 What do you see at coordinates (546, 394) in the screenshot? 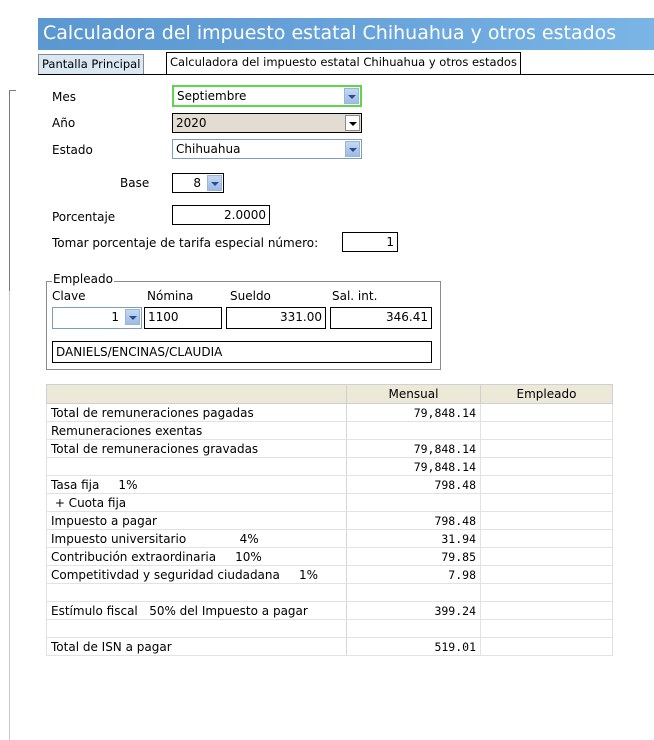
I see `column-header-empleado: Empleado` at bounding box center [546, 394].